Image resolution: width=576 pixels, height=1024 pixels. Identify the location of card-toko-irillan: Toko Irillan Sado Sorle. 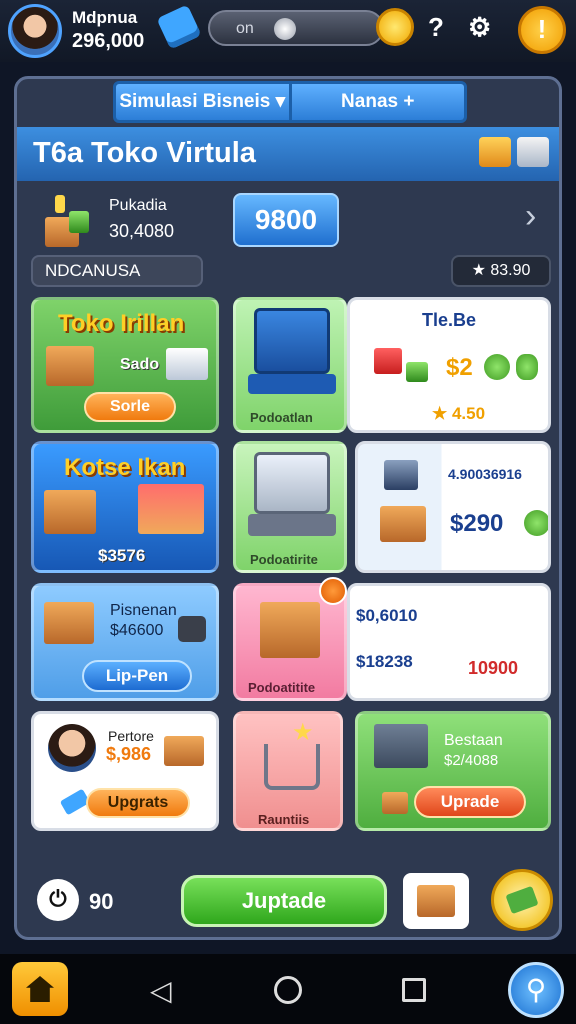
(125, 365).